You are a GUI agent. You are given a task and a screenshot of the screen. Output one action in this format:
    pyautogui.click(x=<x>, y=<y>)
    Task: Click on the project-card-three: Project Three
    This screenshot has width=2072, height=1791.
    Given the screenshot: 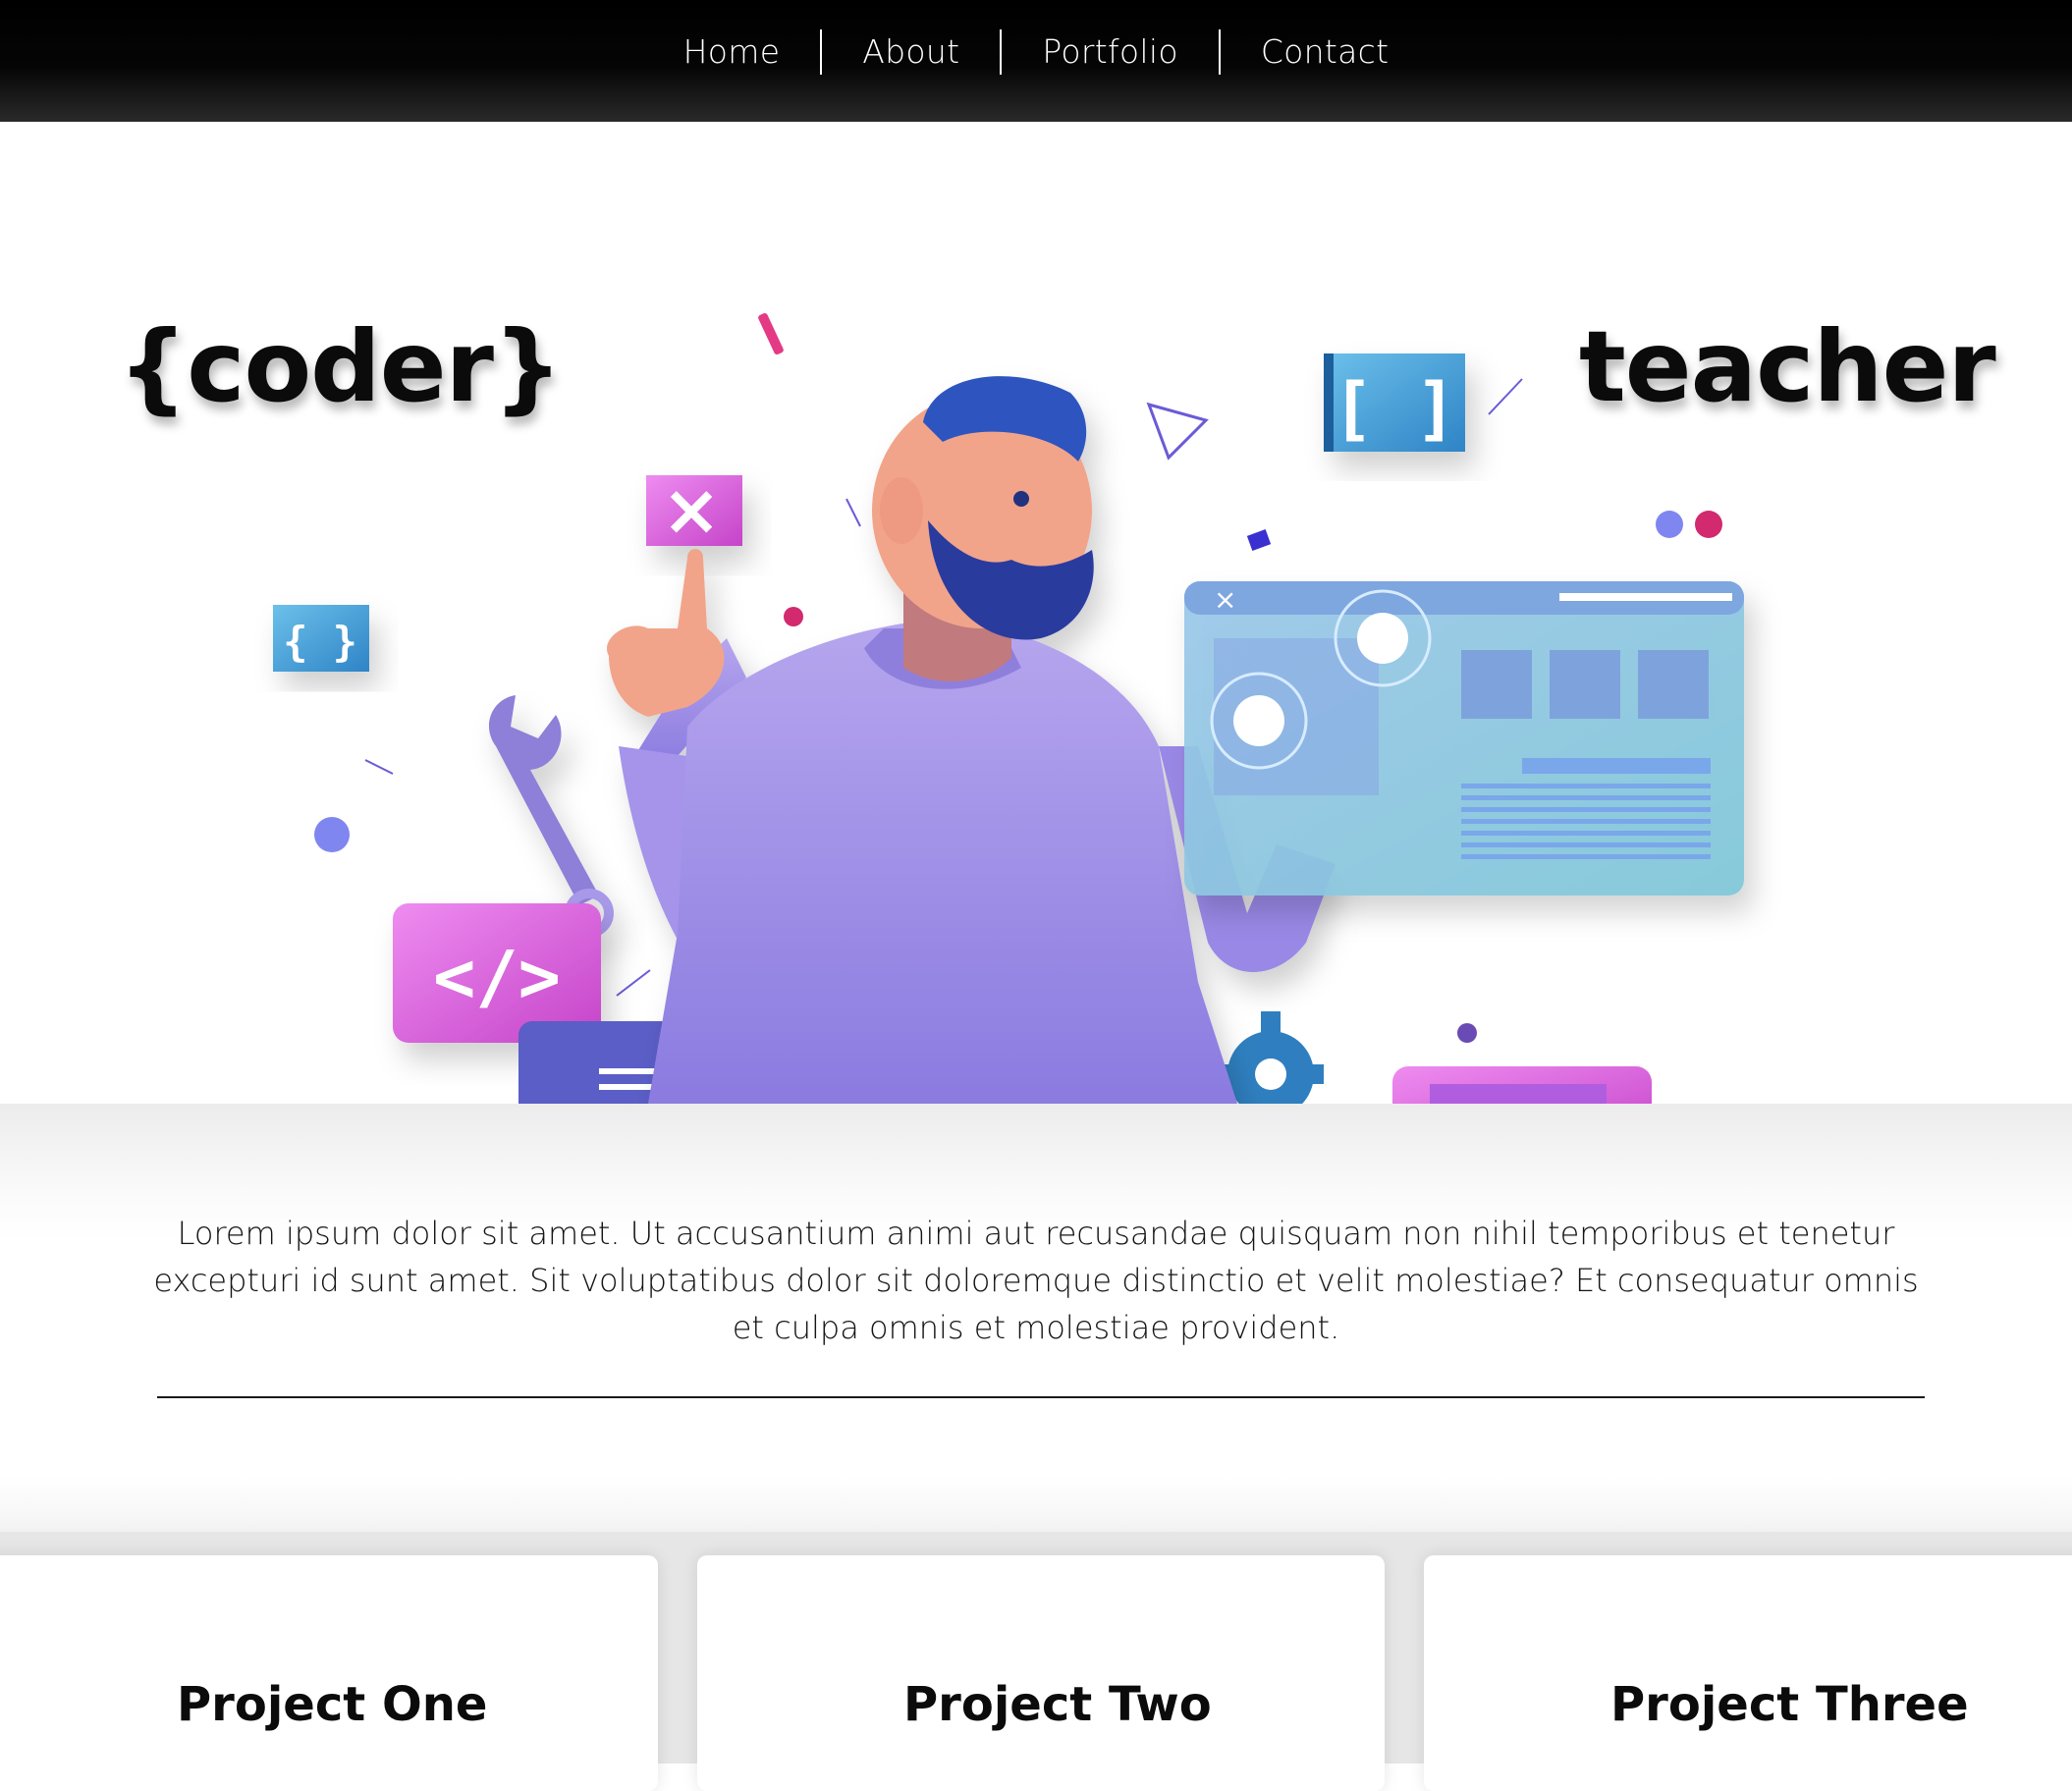 What is the action you would take?
    pyautogui.click(x=1748, y=1673)
    